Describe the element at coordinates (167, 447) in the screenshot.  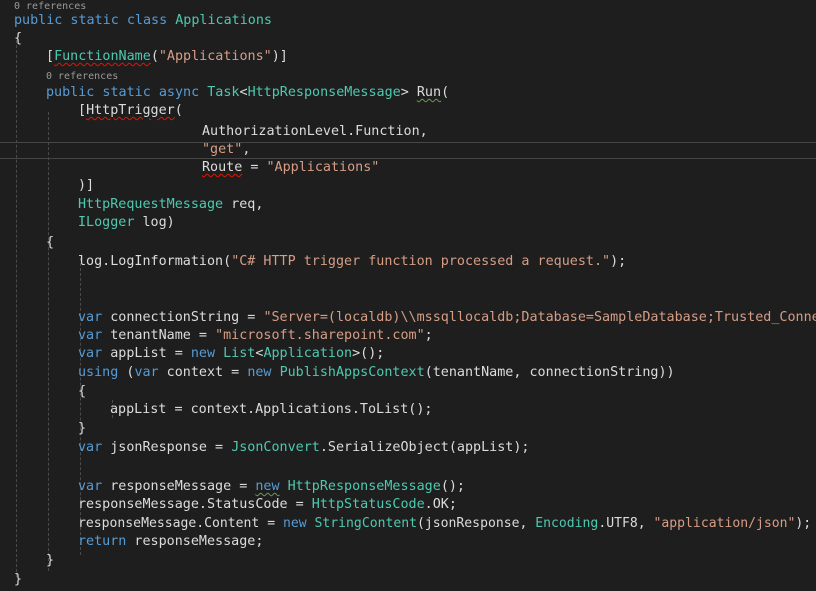
I see `code-token: jsonResponse =` at that location.